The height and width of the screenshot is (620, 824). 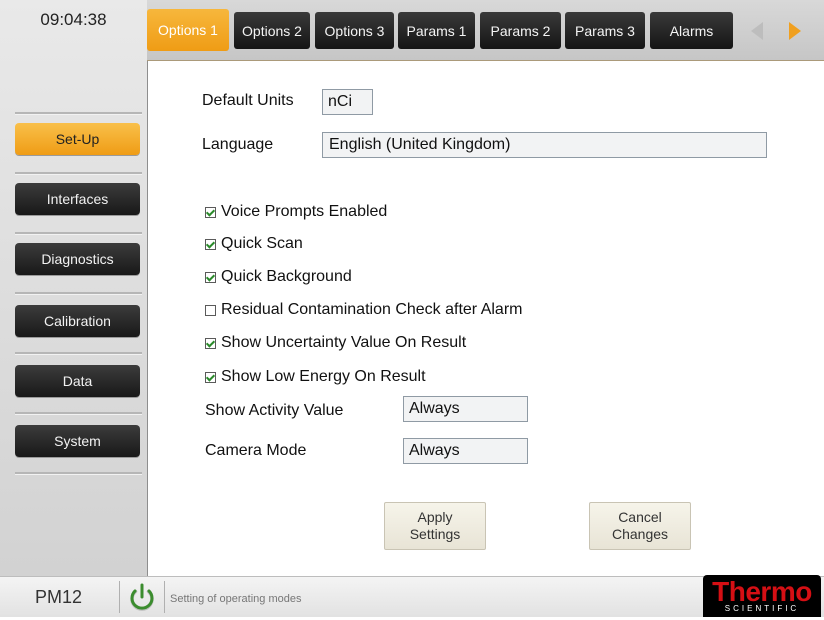 I want to click on power-button, so click(x=142, y=597).